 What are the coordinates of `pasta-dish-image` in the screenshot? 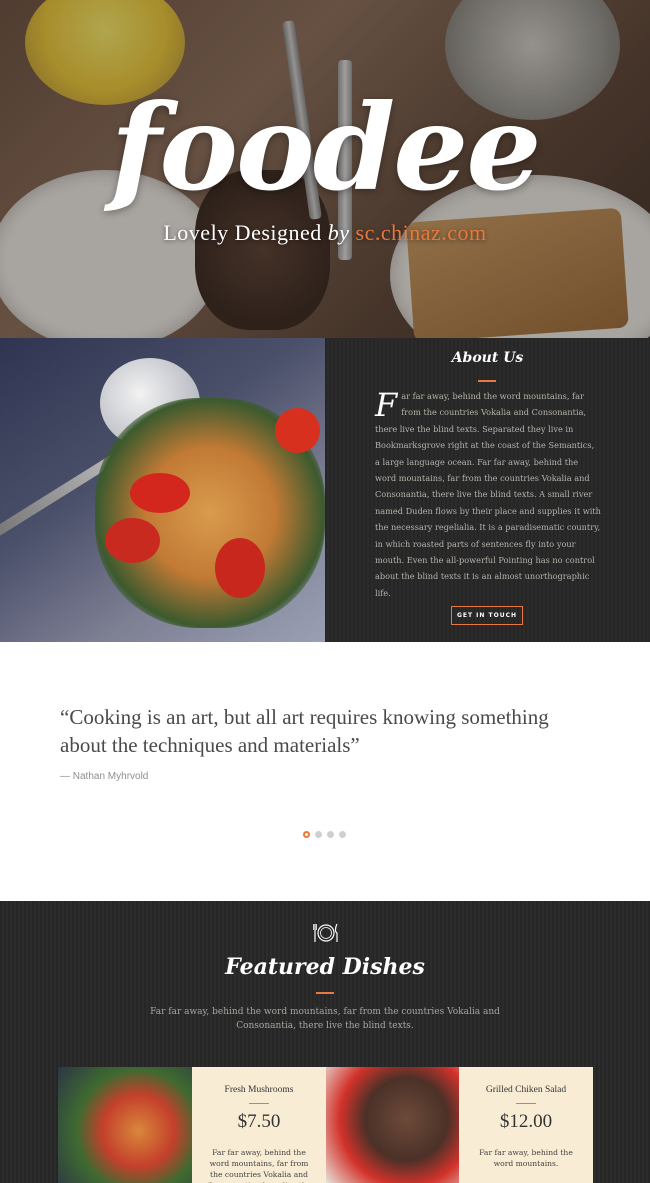 It's located at (162, 490).